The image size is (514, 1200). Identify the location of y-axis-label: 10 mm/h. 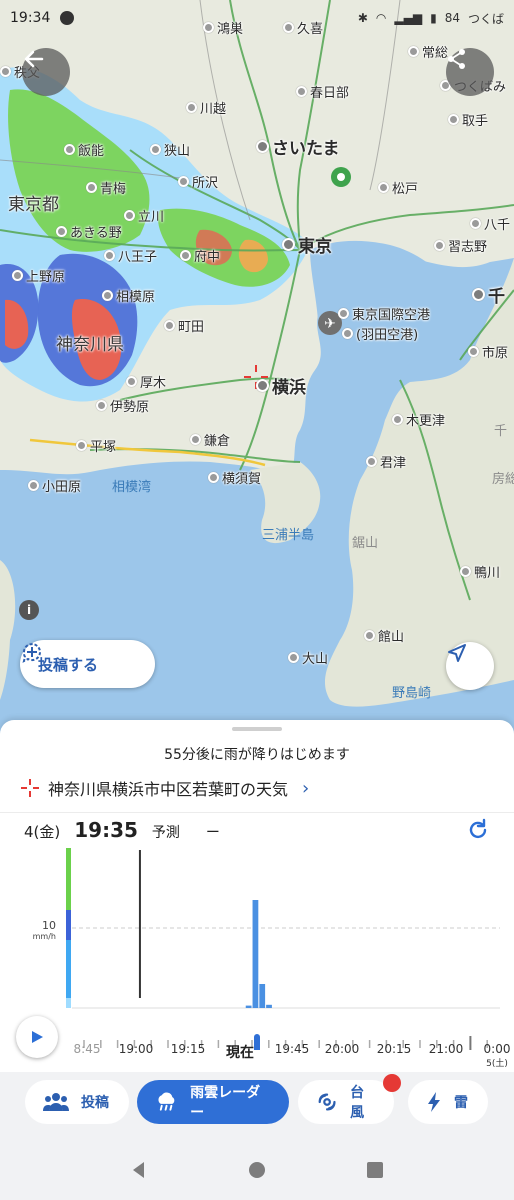
(40, 931).